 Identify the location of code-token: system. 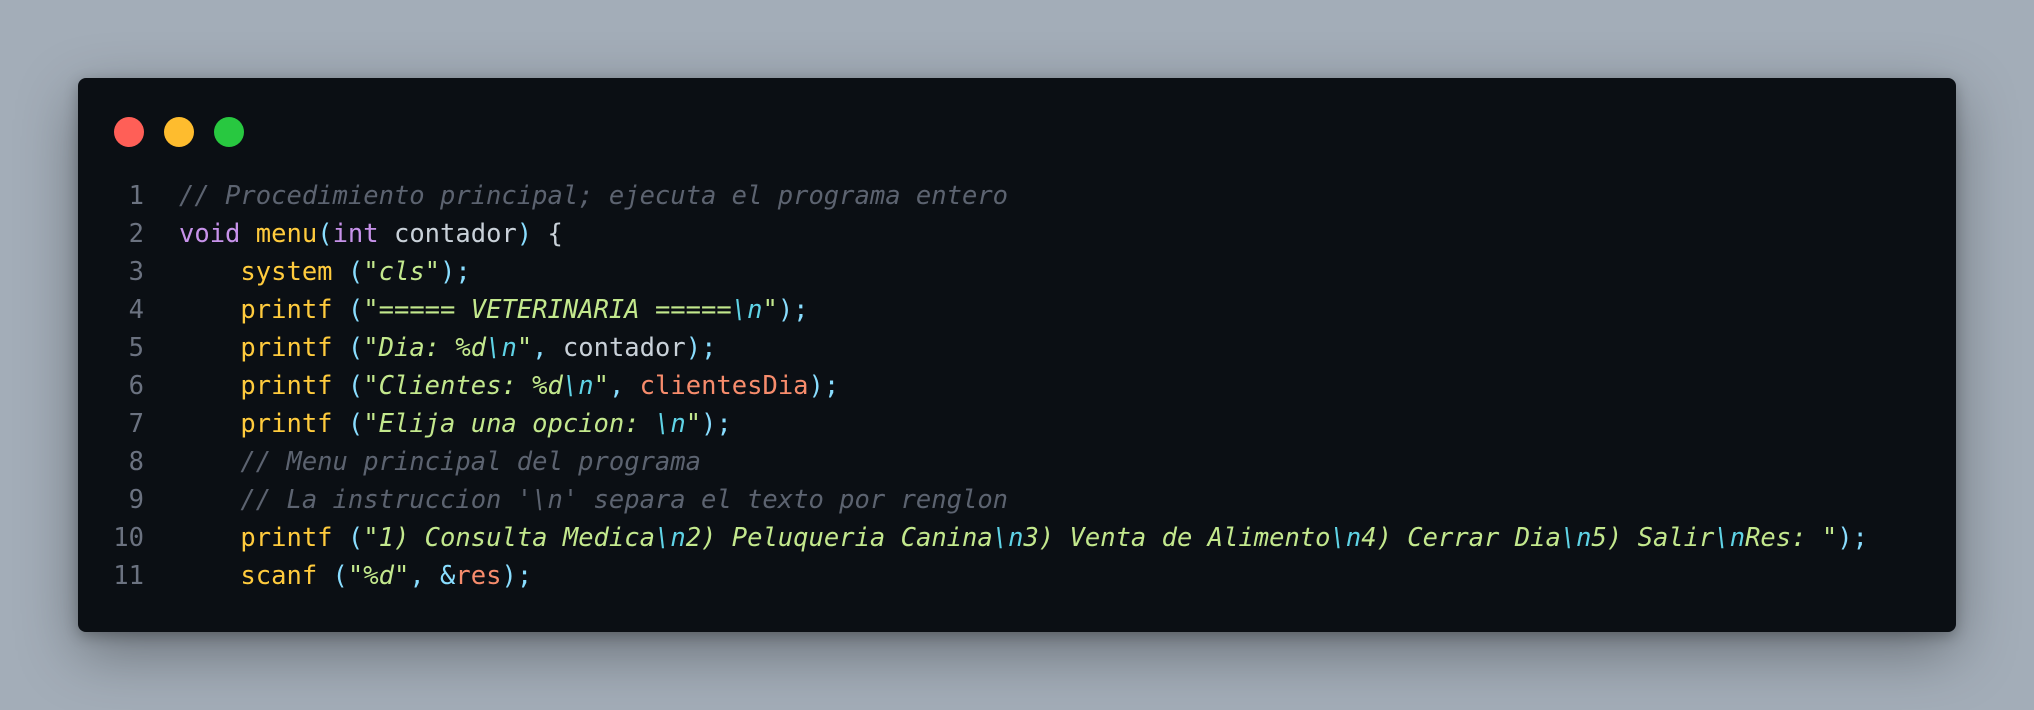
(286, 272).